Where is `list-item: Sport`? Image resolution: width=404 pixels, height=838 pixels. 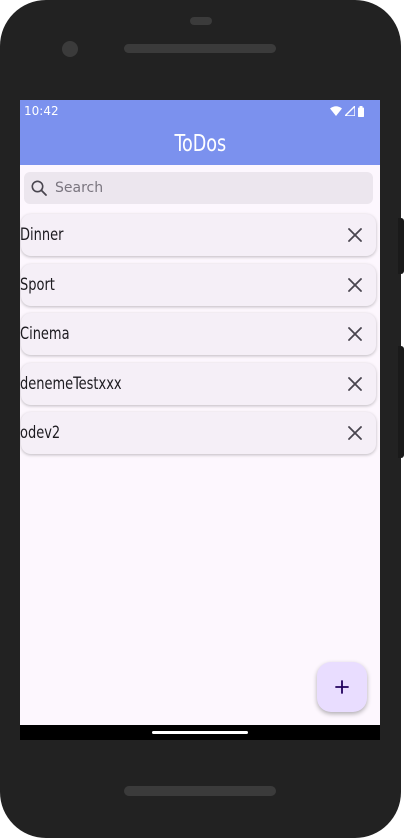
list-item: Sport is located at coordinates (198, 285).